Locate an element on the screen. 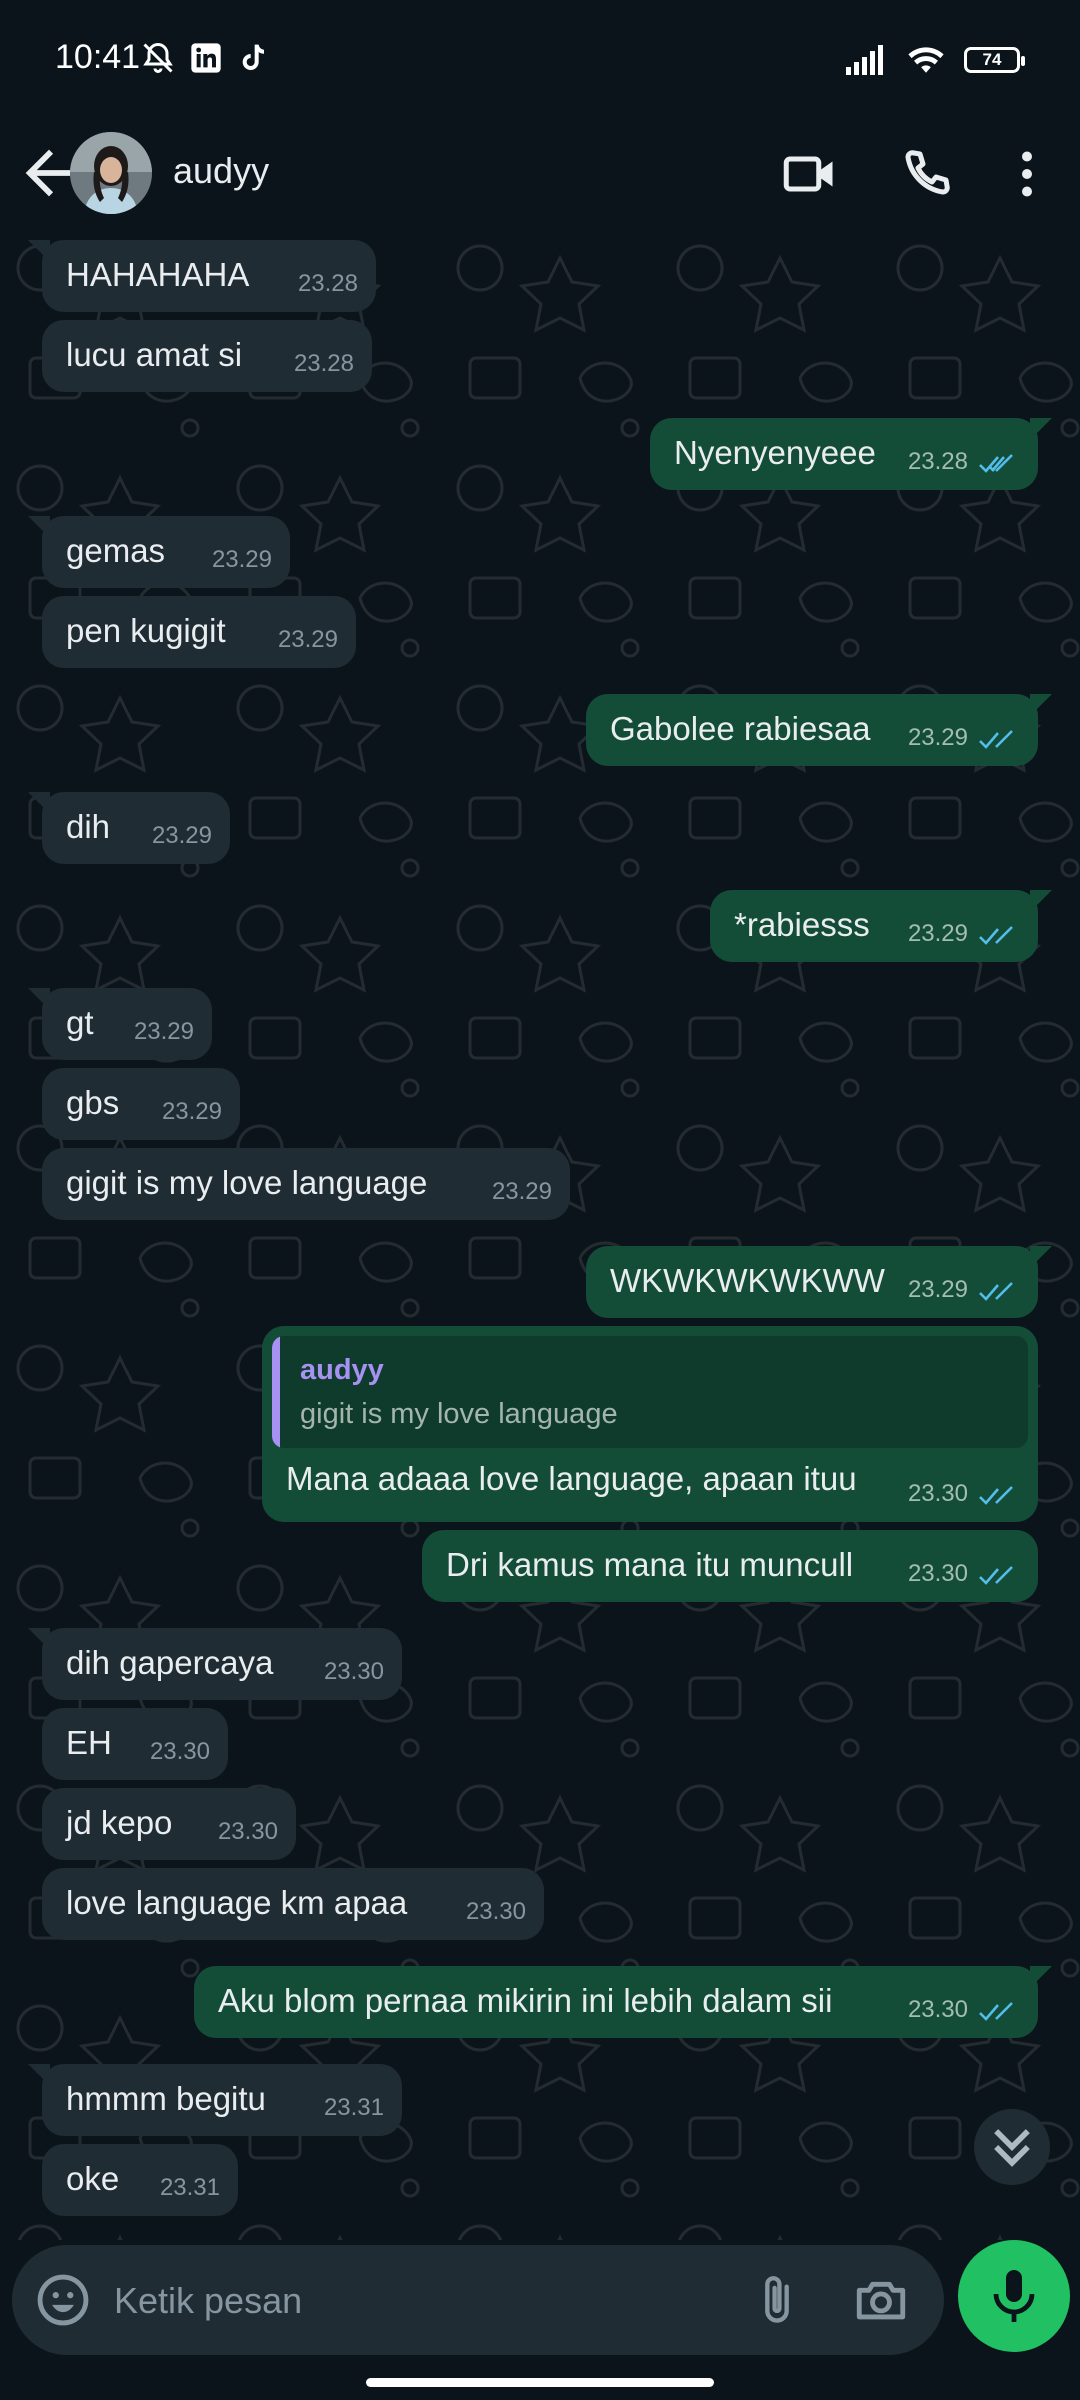 The image size is (1080, 2400). composer-bar is located at coordinates (540, 2320).